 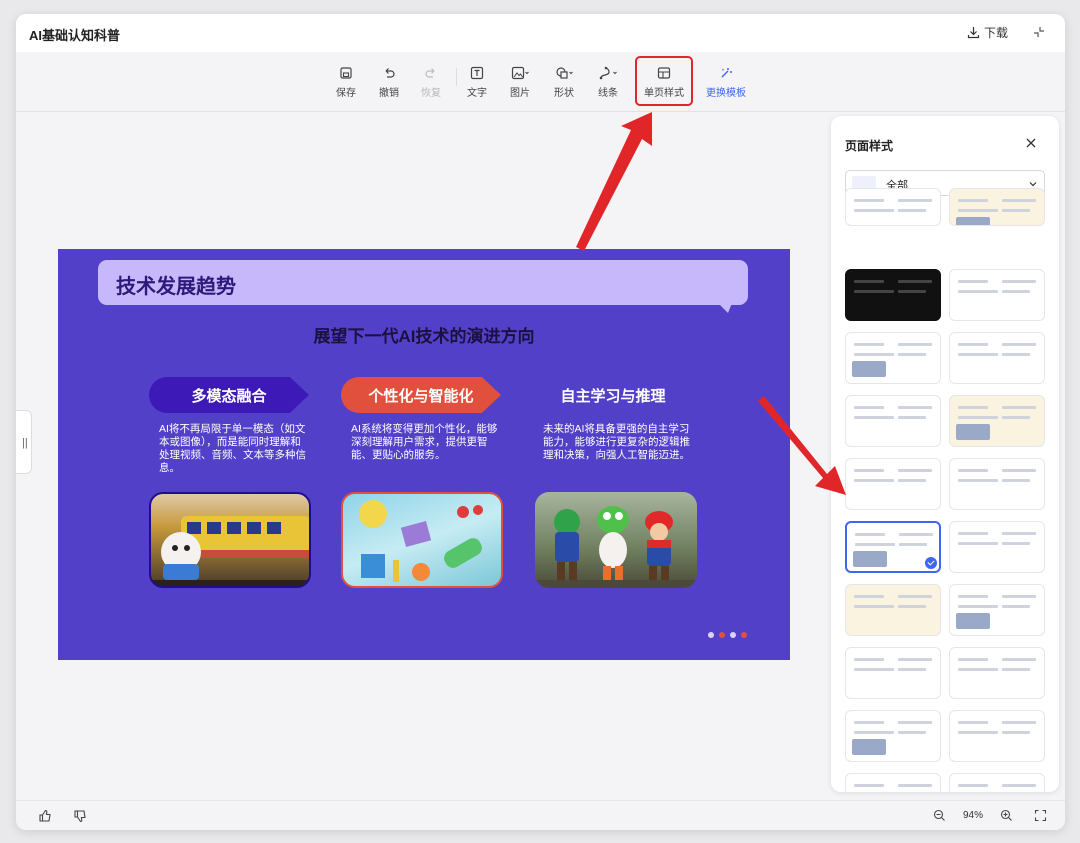 I want to click on close-icon, so click(x=1031, y=143).